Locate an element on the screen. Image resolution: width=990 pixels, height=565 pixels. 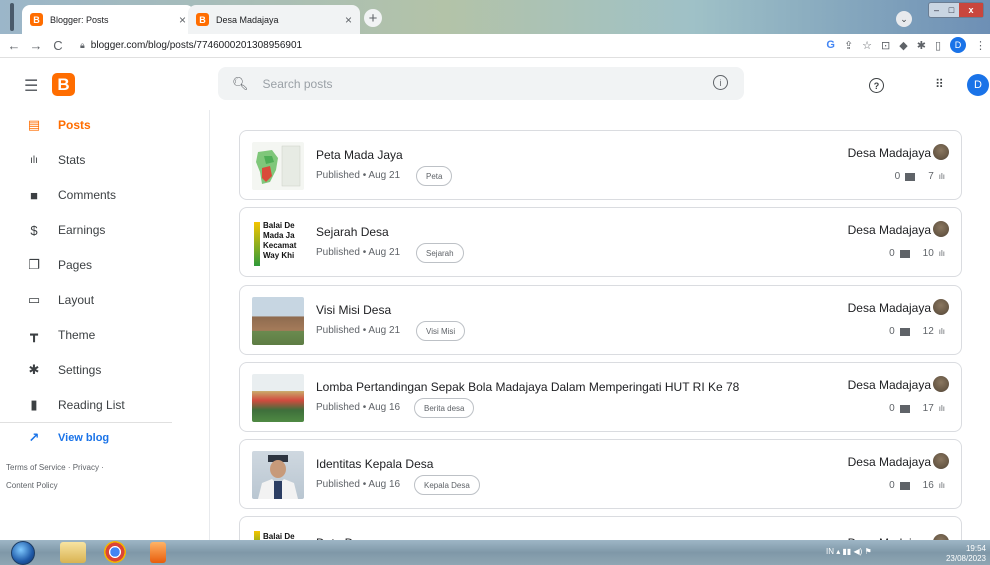
flag-icon: ⚑ is located at coordinates (868, 551).